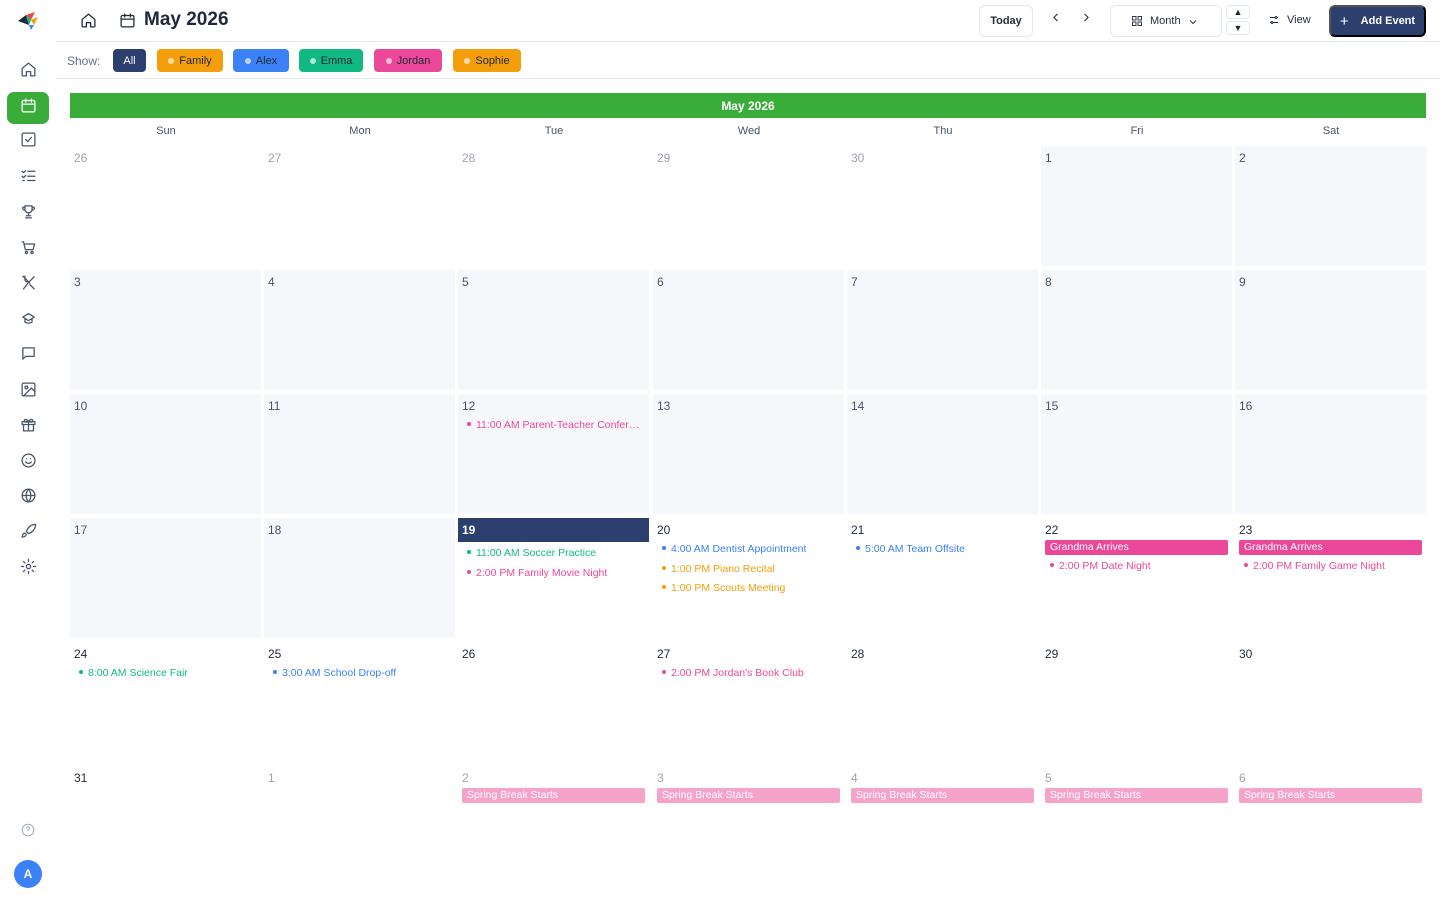 The height and width of the screenshot is (900, 1440). I want to click on event-label: 2:00 PM Date Night, so click(1105, 566).